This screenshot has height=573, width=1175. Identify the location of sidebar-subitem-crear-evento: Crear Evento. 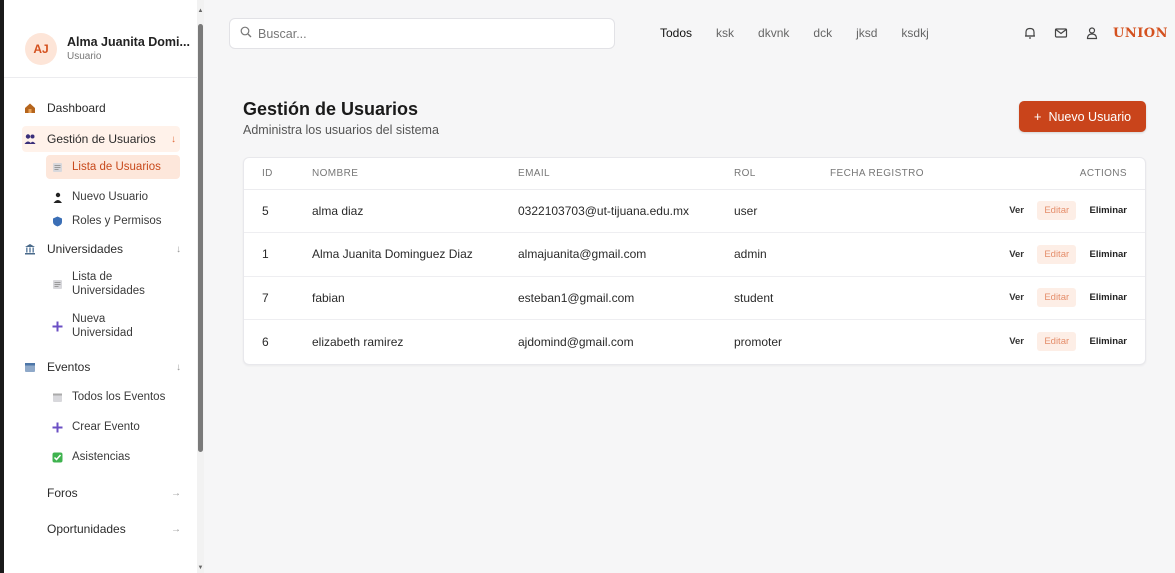
(113, 427).